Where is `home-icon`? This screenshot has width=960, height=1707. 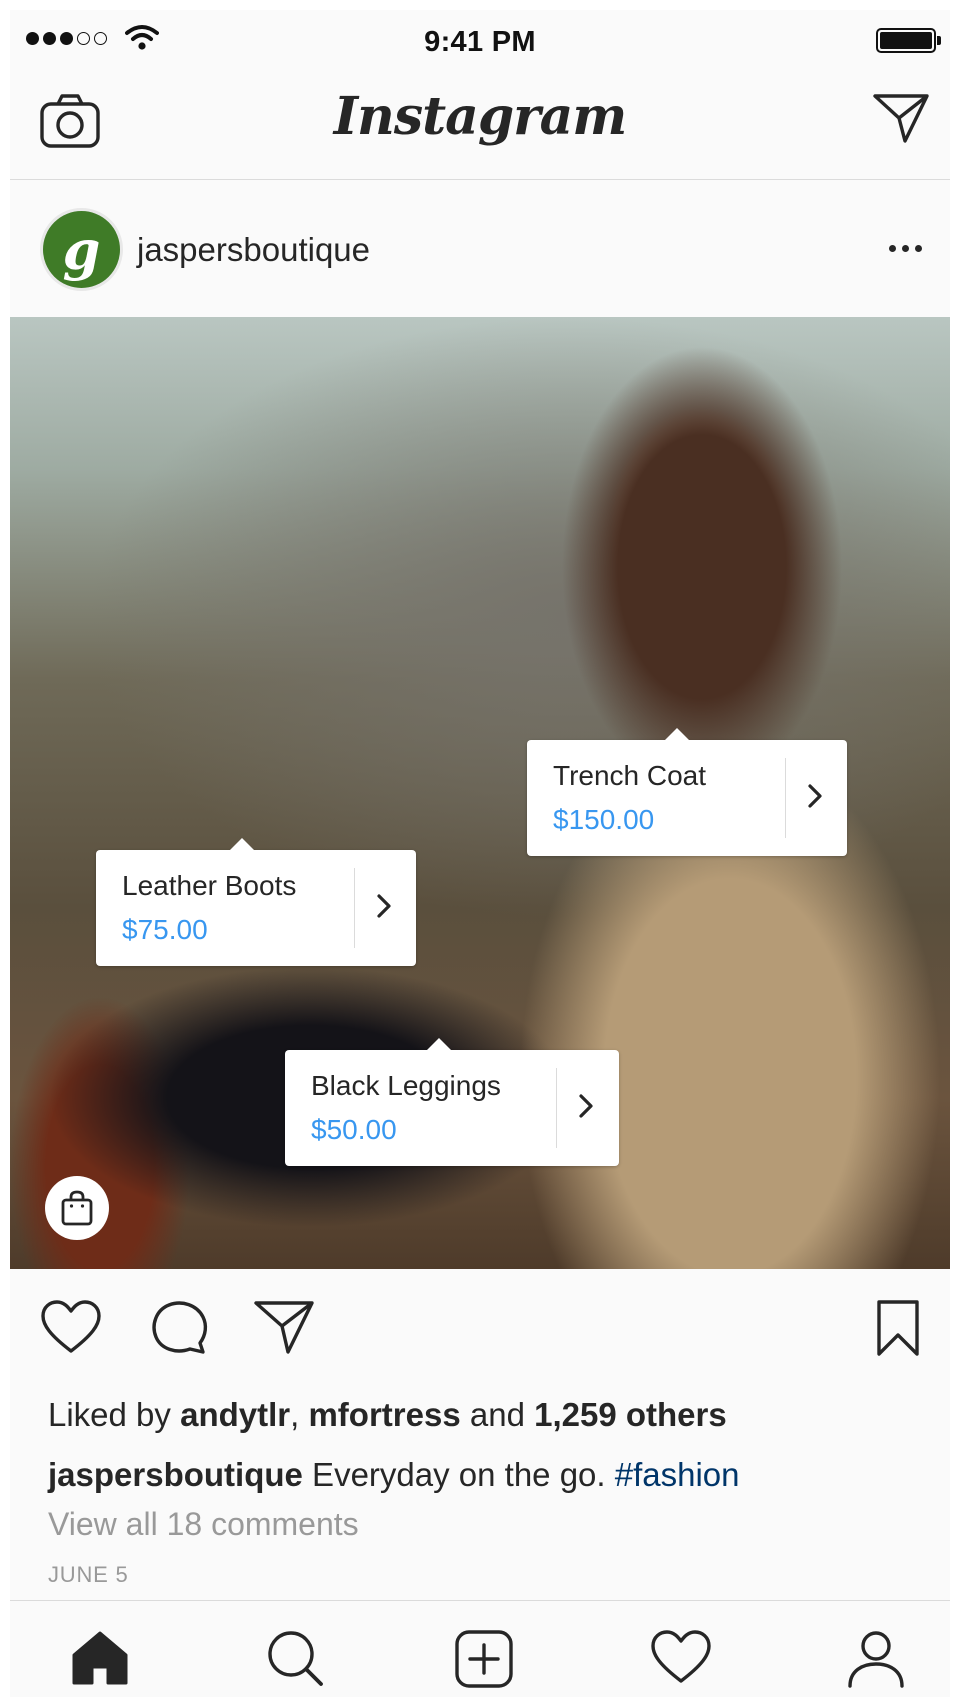
home-icon is located at coordinates (100, 1657).